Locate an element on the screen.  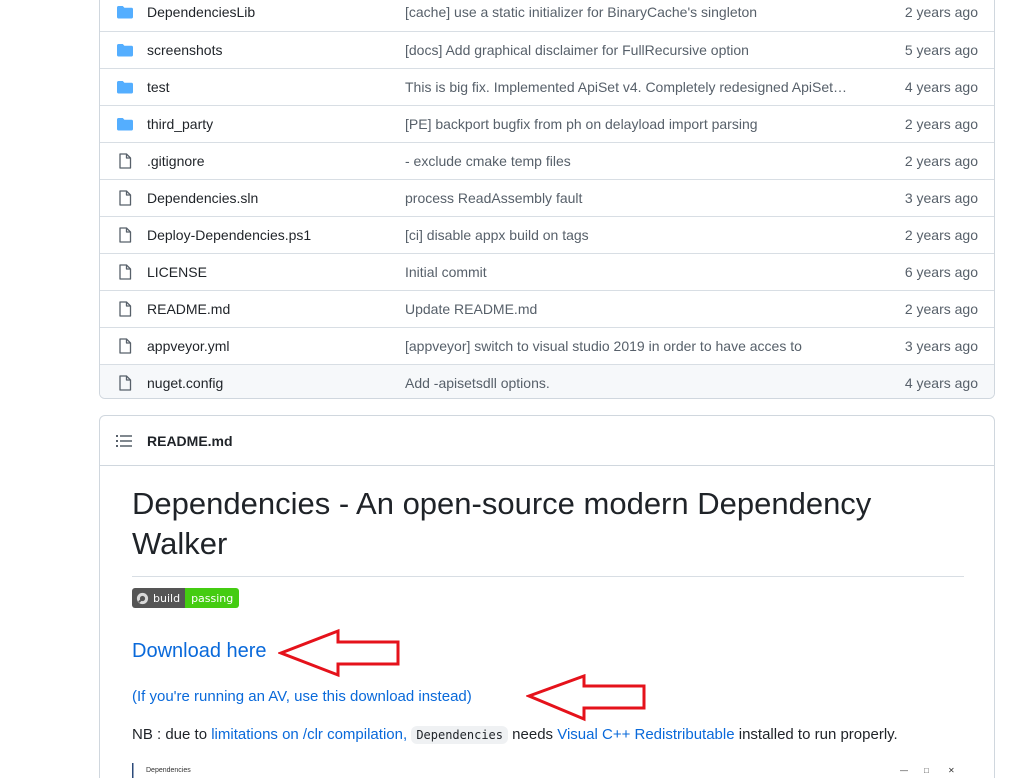
file-name: Deploy-Dependencies.ps1 is located at coordinates (229, 235).